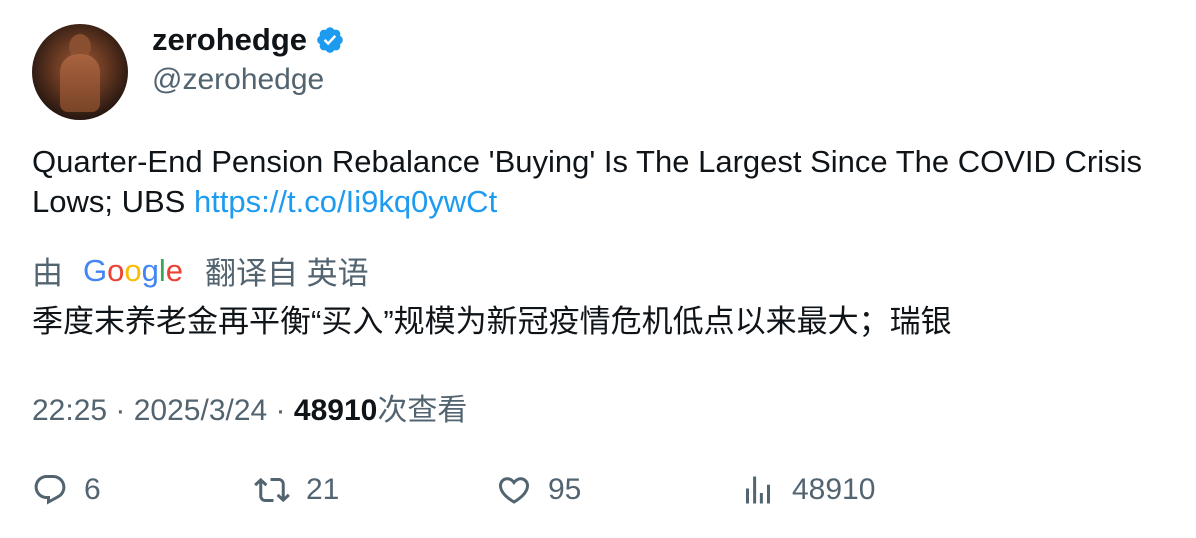 Image resolution: width=1196 pixels, height=538 pixels. Describe the element at coordinates (492, 321) in the screenshot. I see `translated-text: 季度末养老金再平衡“买入”规模为新冠疫情危机低点以来最大；瑞银` at that location.